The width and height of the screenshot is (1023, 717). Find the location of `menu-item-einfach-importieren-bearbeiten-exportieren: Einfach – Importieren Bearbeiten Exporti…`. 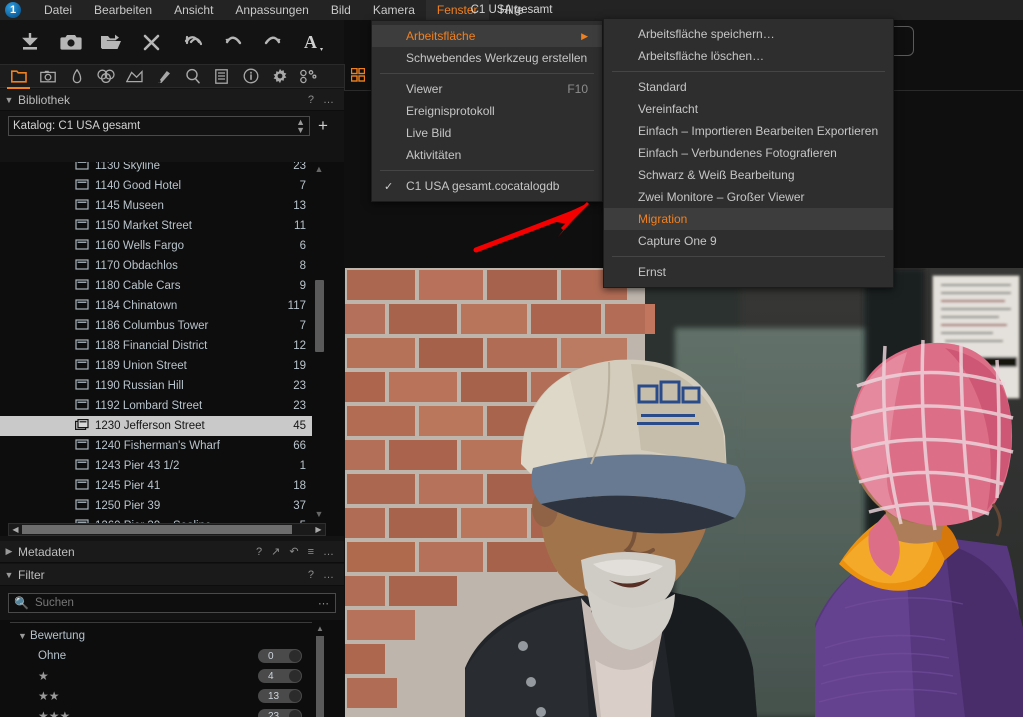

menu-item-einfach-importieren-bearbeiten-exportieren: Einfach – Importieren Bearbeiten Exporti… is located at coordinates (748, 131).